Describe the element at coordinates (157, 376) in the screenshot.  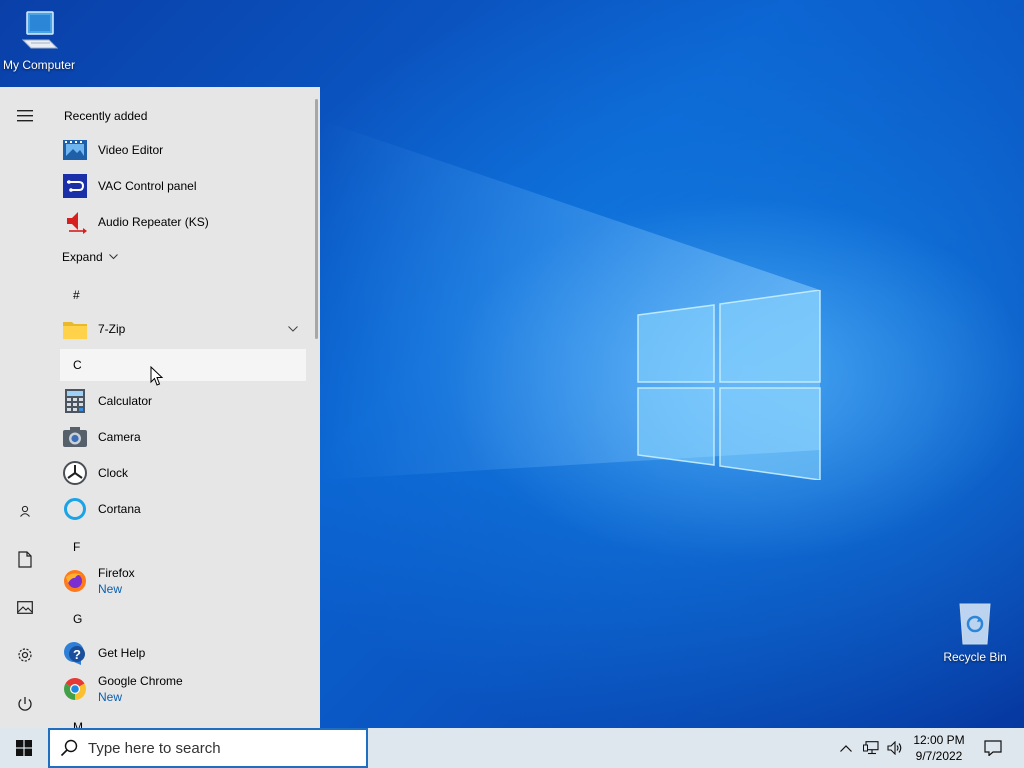
I see `mouse-cursor-icon` at that location.